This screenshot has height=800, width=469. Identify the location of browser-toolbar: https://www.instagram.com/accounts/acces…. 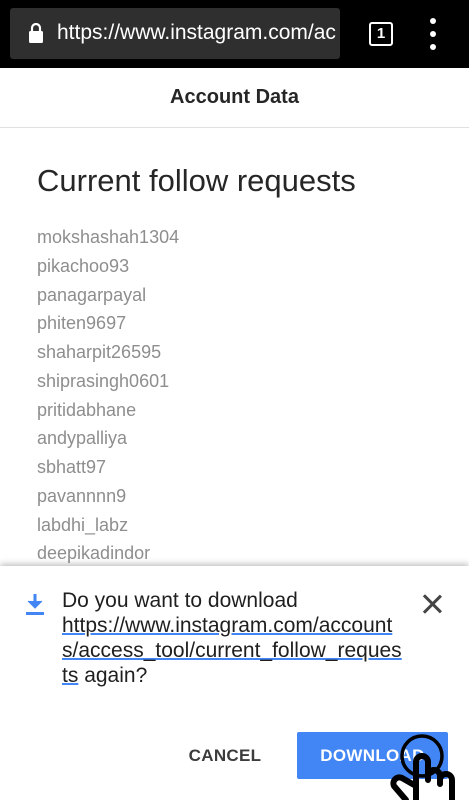
(234, 34).